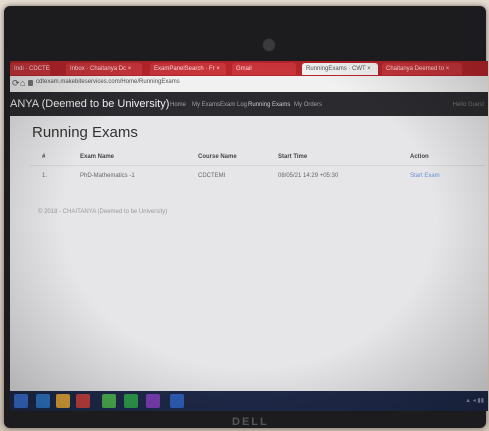 Image resolution: width=489 pixels, height=431 pixels. Describe the element at coordinates (340, 69) in the screenshot. I see `browser-tab-active: RunningExams · CWT ×` at that location.